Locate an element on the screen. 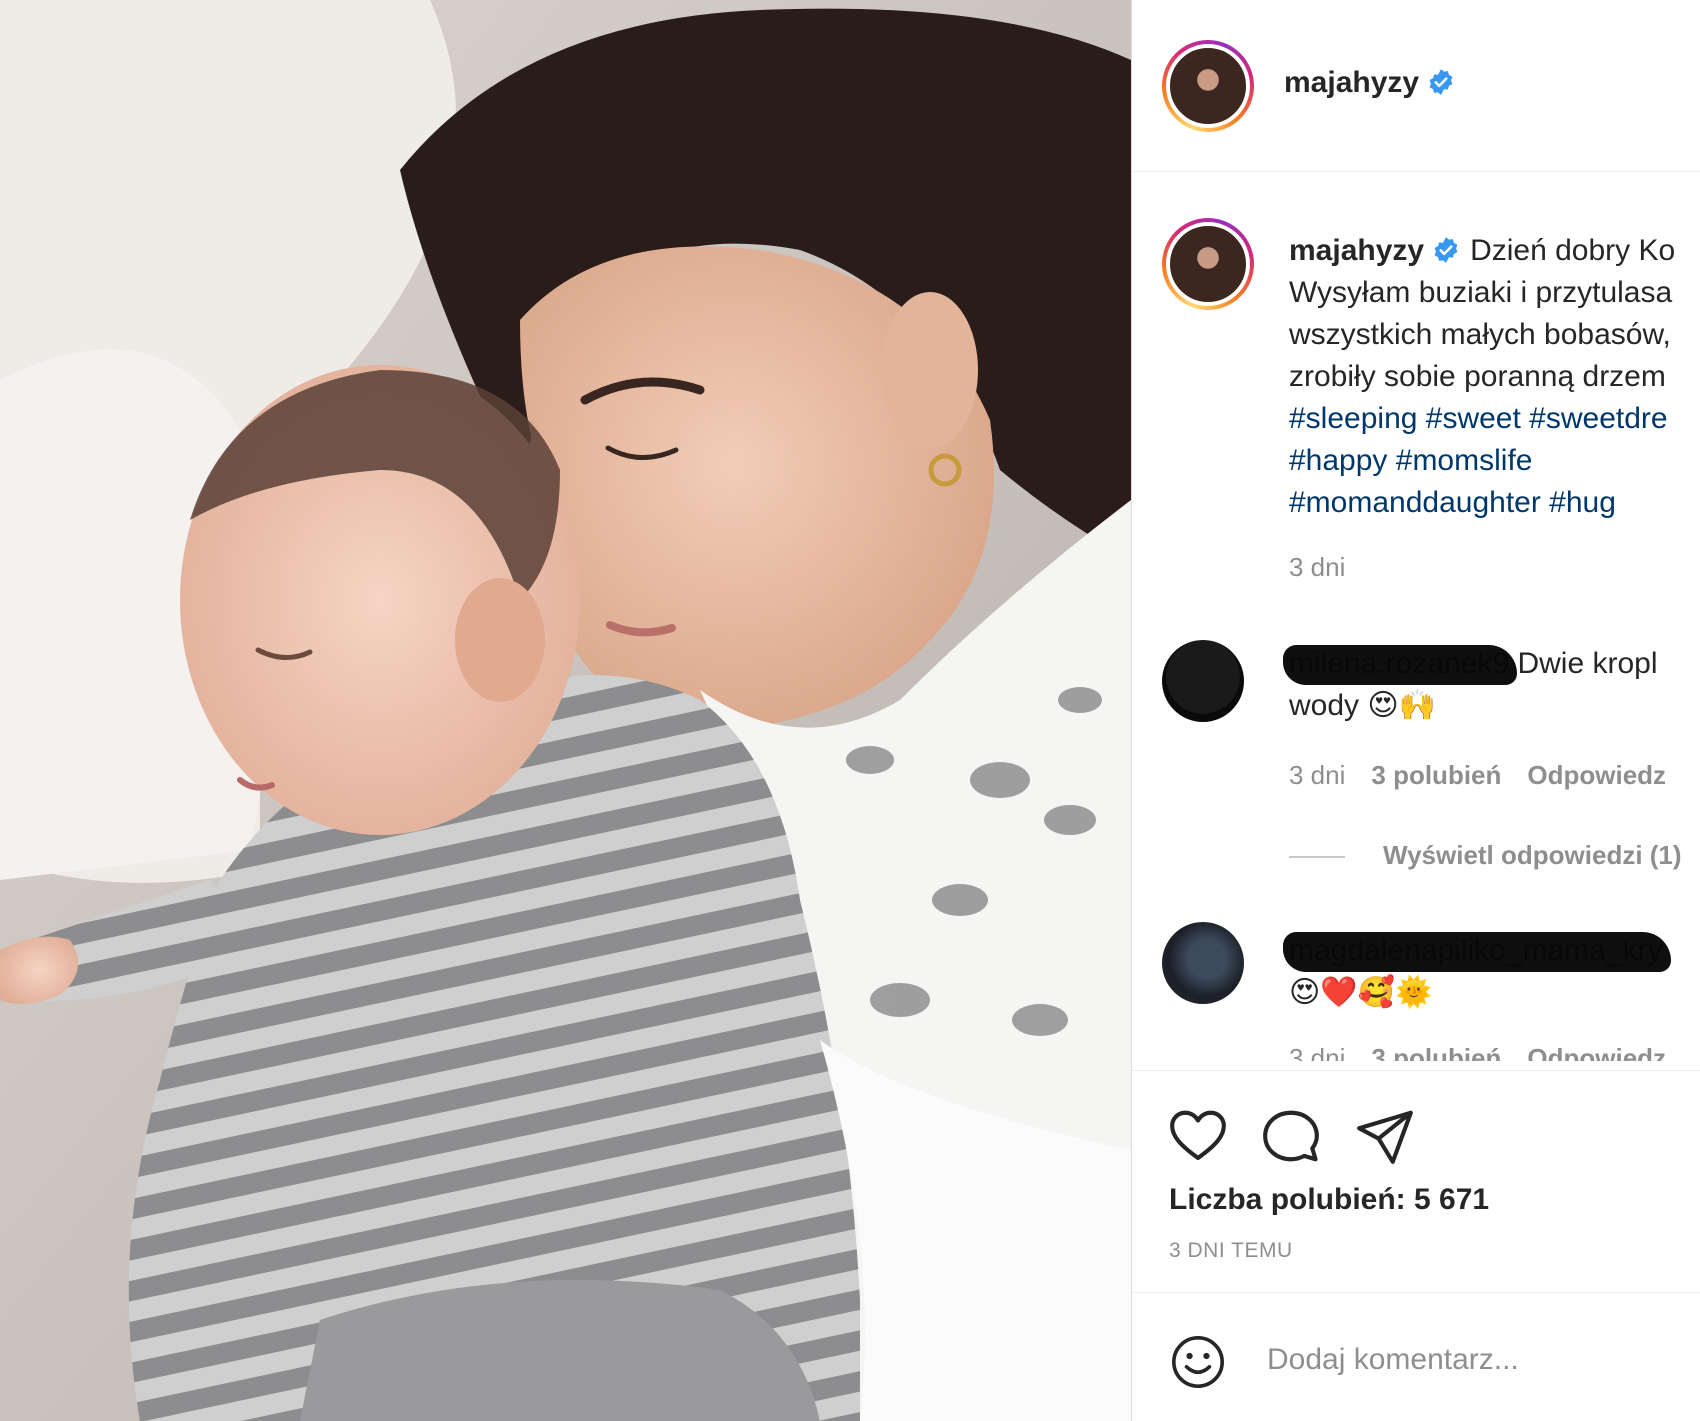 The height and width of the screenshot is (1421, 1700). posted-date: 3 DNI TEMU is located at coordinates (1231, 1251).